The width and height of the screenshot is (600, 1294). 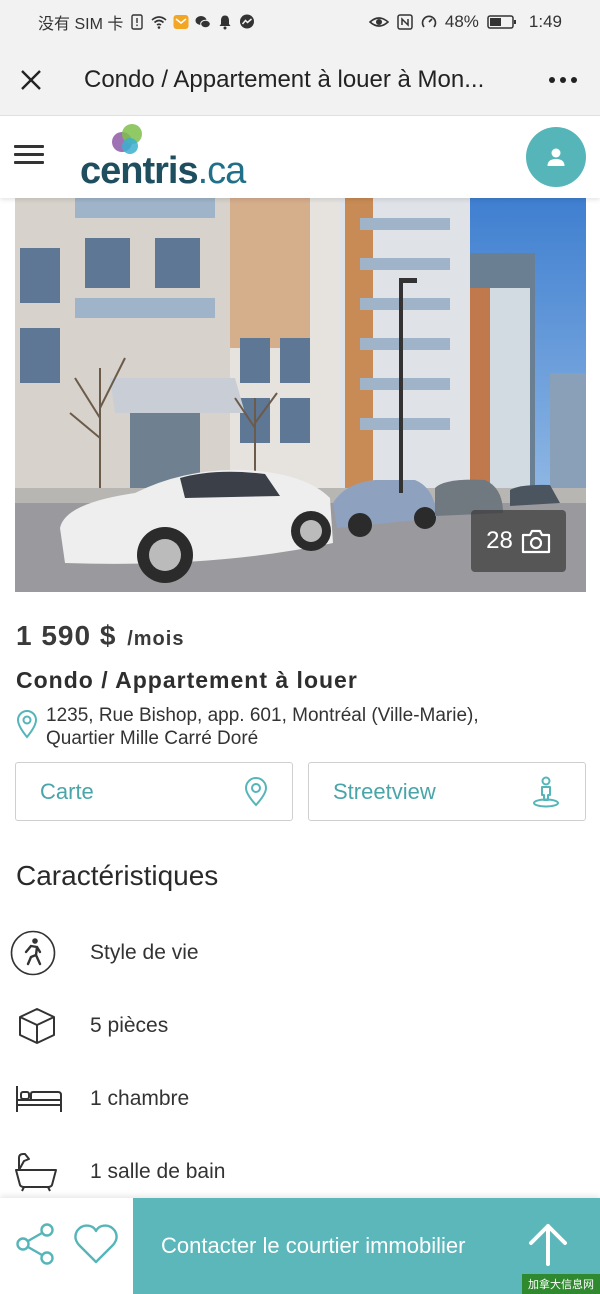 I want to click on cube-icon, so click(x=37, y=1025).